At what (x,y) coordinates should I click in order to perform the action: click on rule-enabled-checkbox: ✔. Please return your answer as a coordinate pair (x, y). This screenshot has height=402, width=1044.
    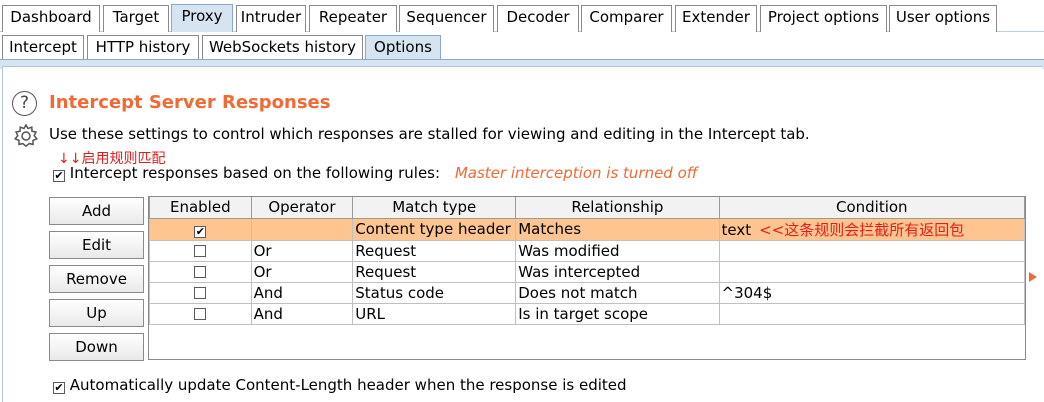
    Looking at the image, I should click on (200, 232).